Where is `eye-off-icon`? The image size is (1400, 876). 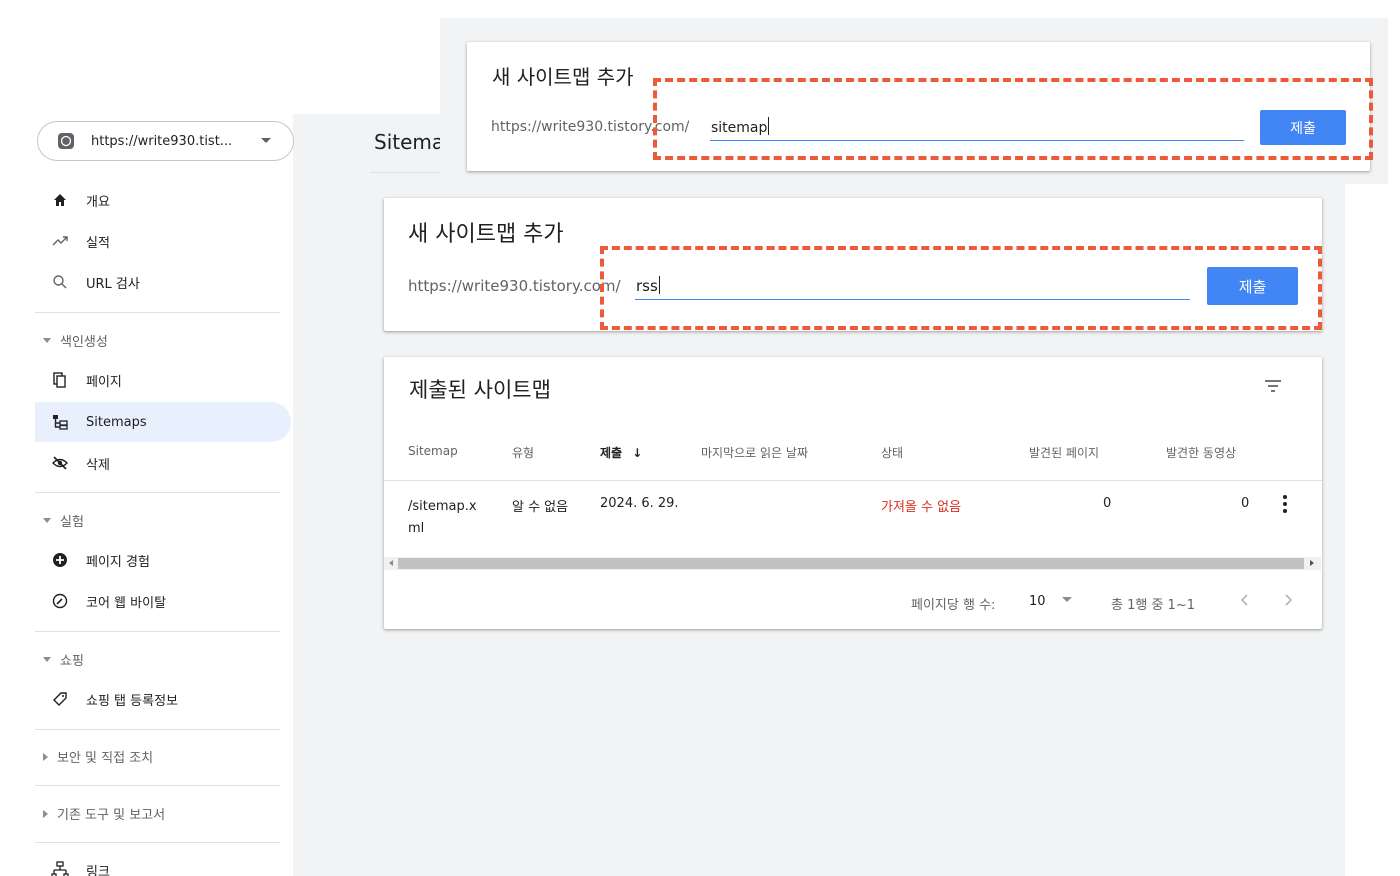 eye-off-icon is located at coordinates (60, 463).